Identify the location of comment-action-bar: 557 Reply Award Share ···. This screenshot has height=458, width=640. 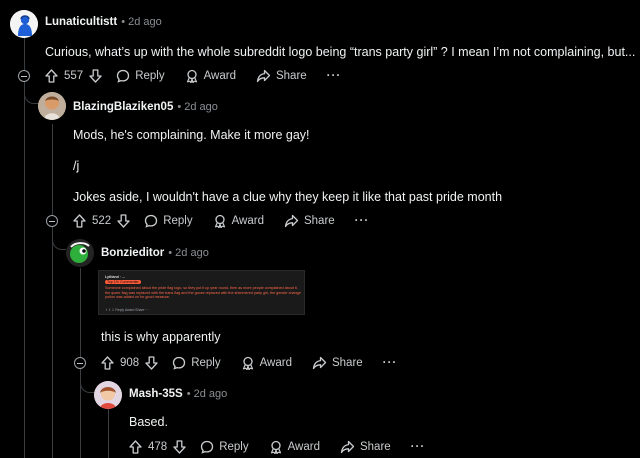
(193, 76).